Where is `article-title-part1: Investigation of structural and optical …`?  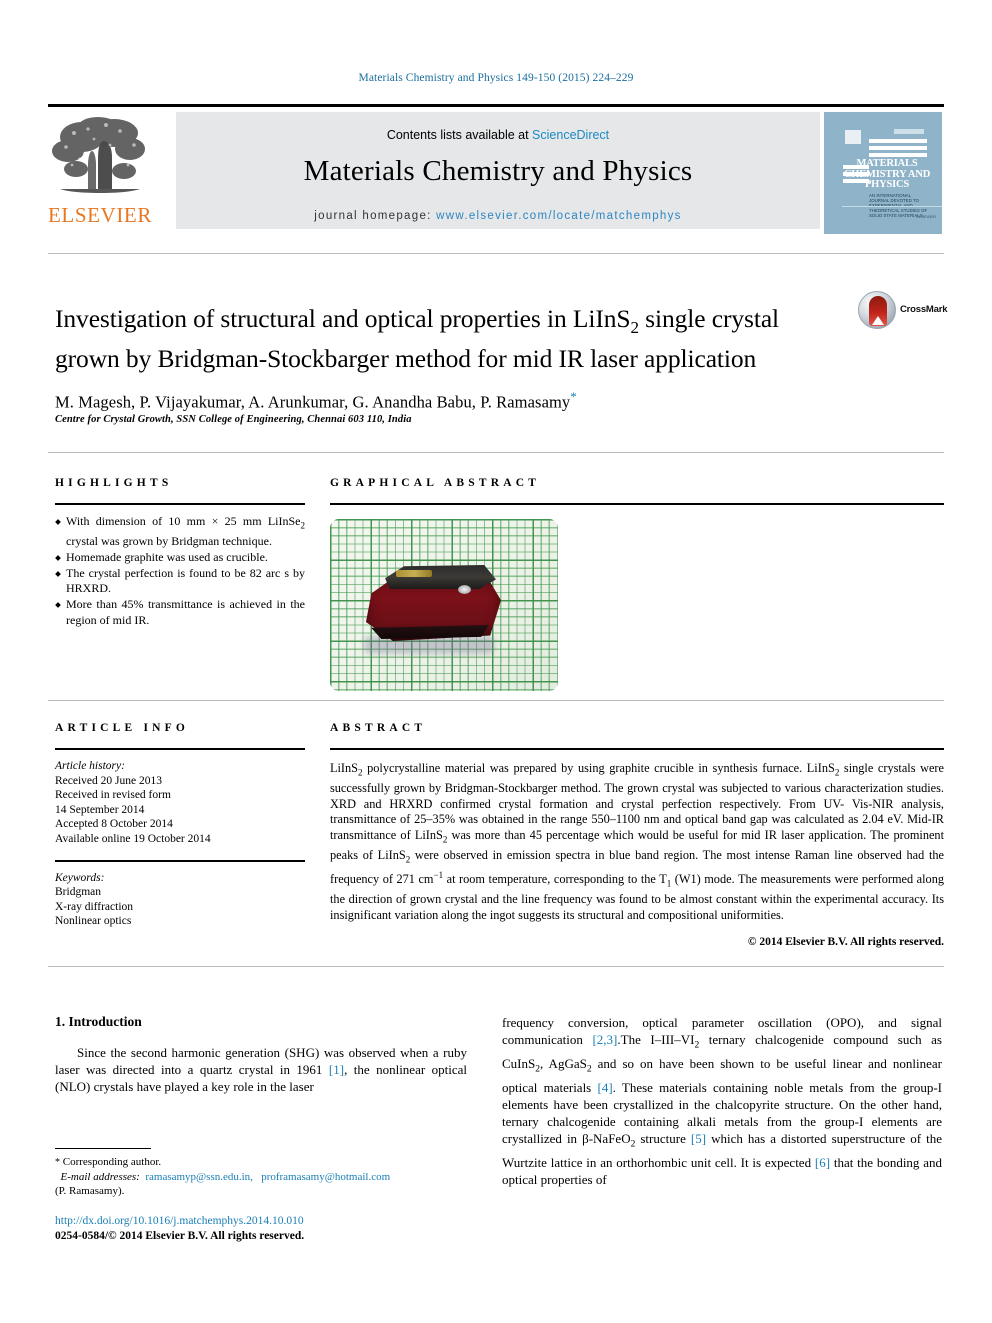 article-title-part1: Investigation of structural and optical … is located at coordinates (343, 319).